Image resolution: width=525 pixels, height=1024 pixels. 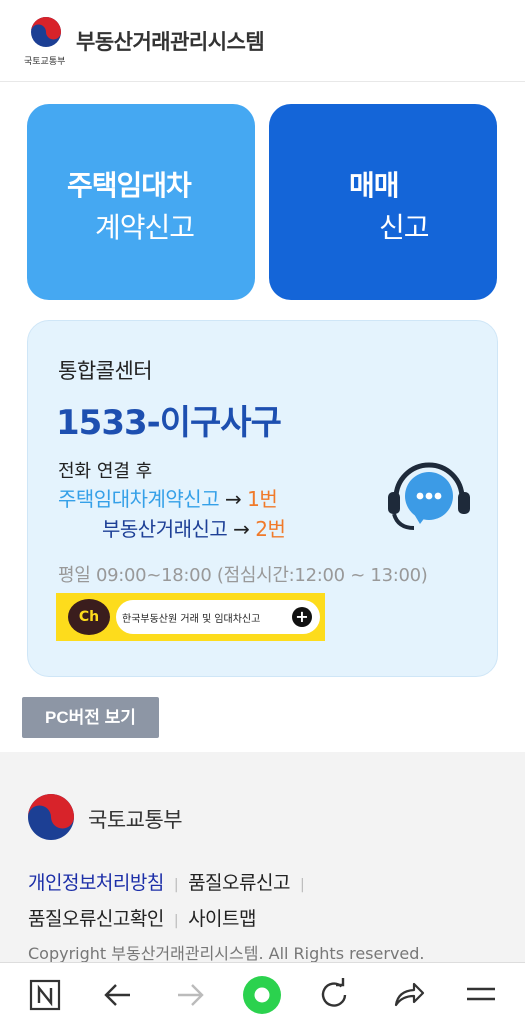 What do you see at coordinates (45, 62) in the screenshot?
I see `logo-text: 국토교통부` at bounding box center [45, 62].